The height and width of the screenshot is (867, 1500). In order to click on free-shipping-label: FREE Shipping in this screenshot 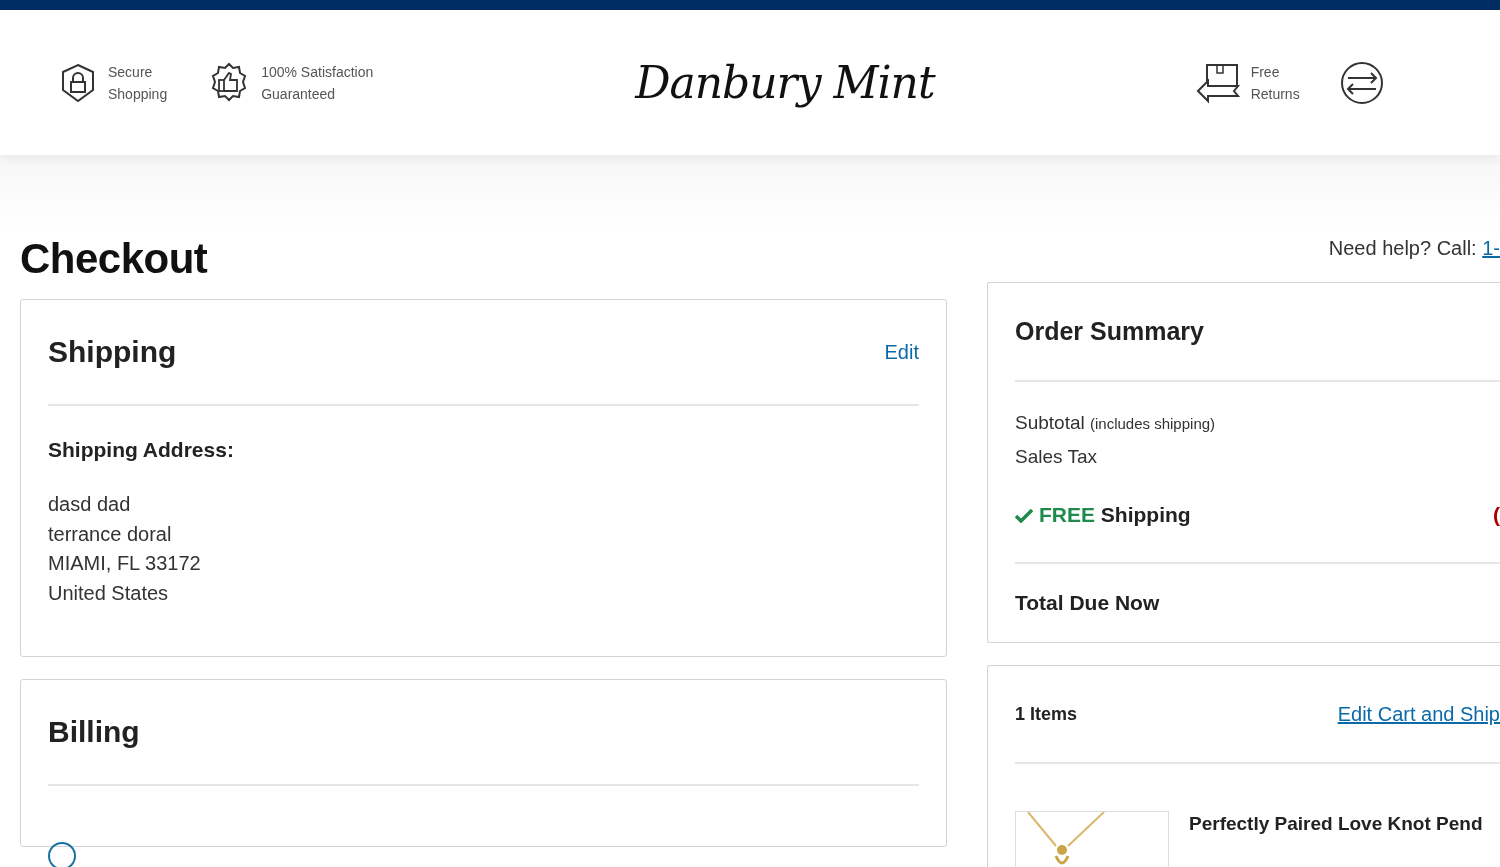, I will do `click(1115, 515)`.